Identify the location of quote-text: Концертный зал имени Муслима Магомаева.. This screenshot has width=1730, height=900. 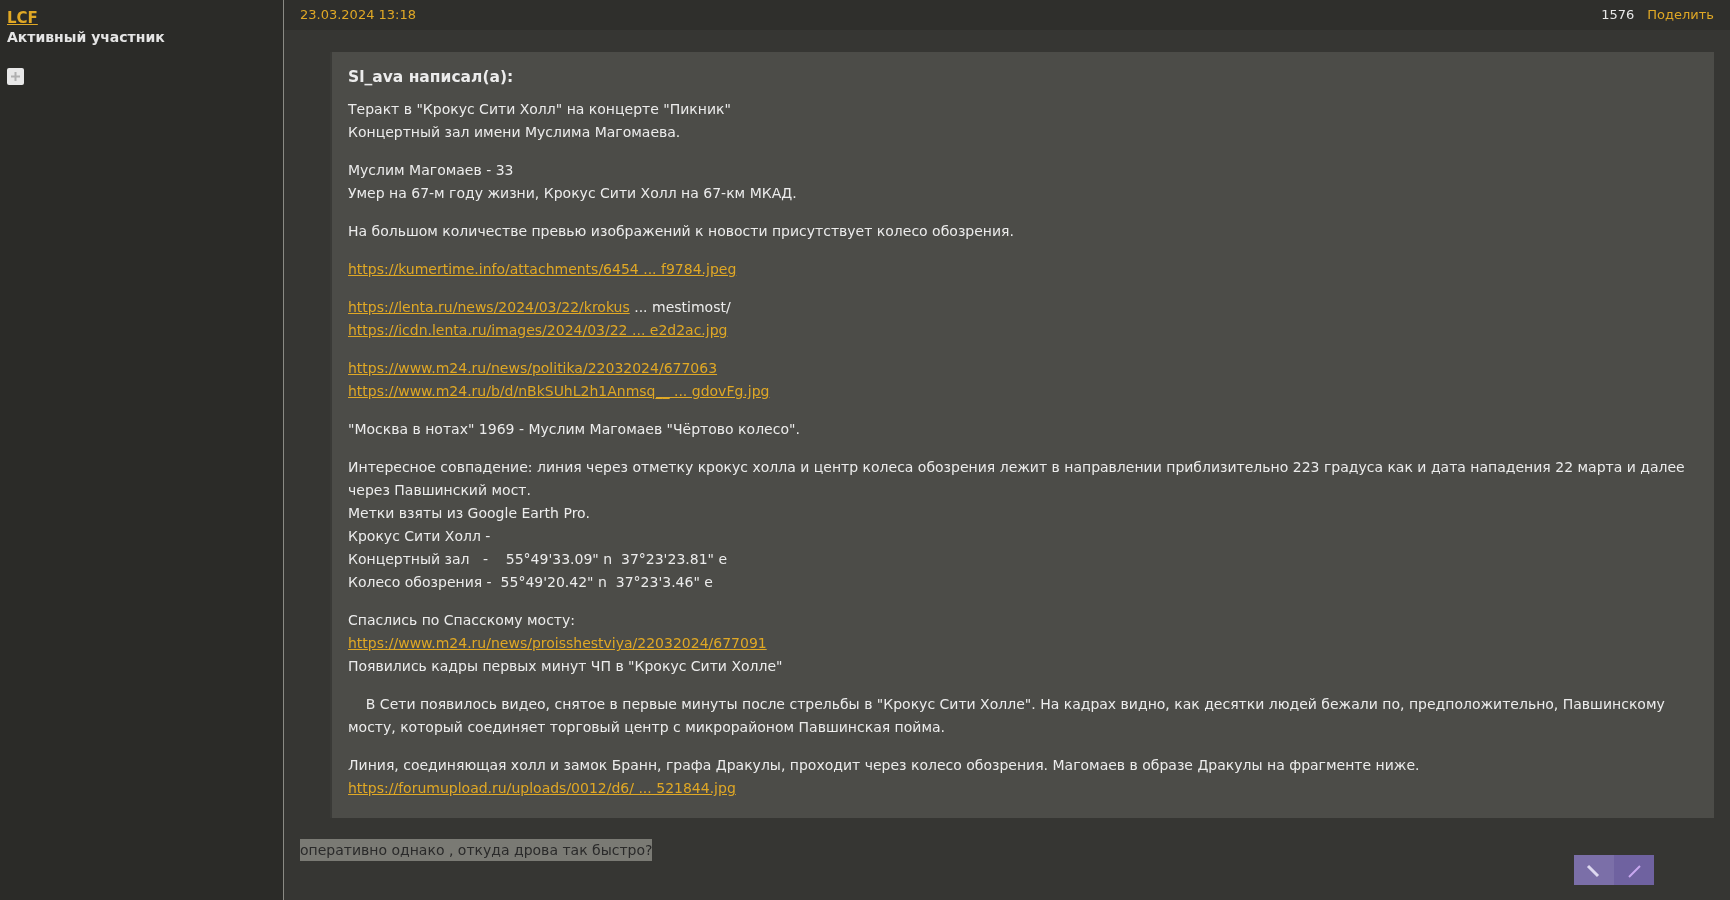
(514, 132).